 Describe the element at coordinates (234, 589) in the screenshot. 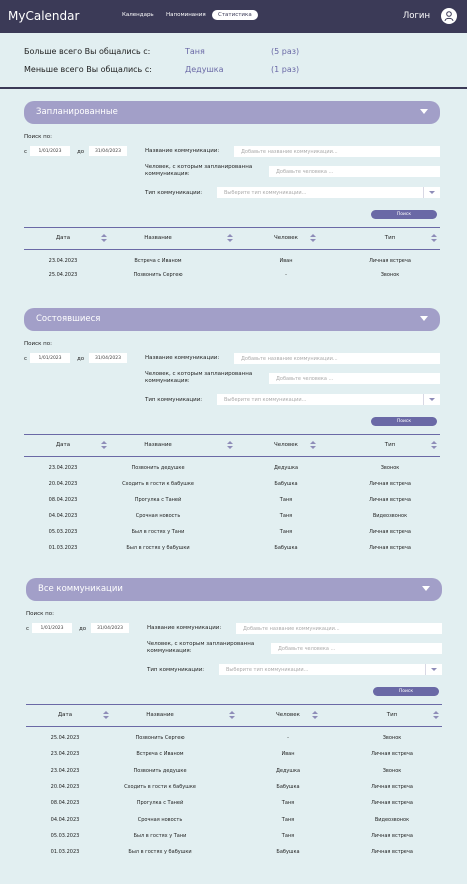

I see `section-header: Все коммуникации` at that location.